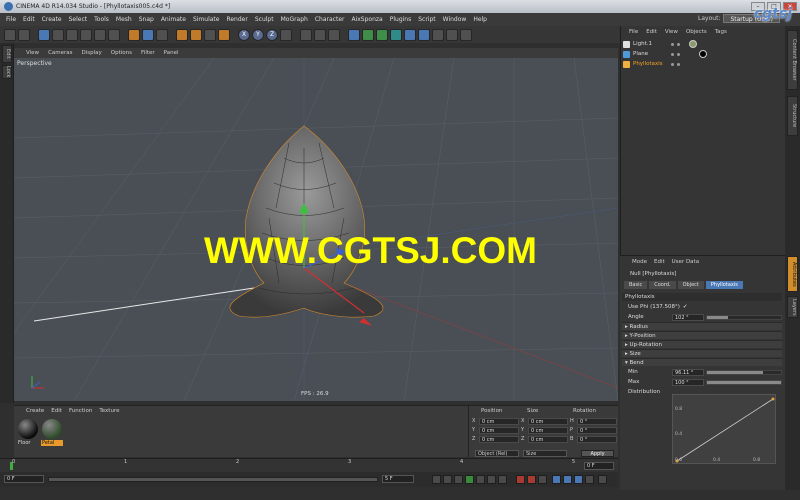 The image size is (800, 500). I want to click on key-position-icon, so click(556, 479).